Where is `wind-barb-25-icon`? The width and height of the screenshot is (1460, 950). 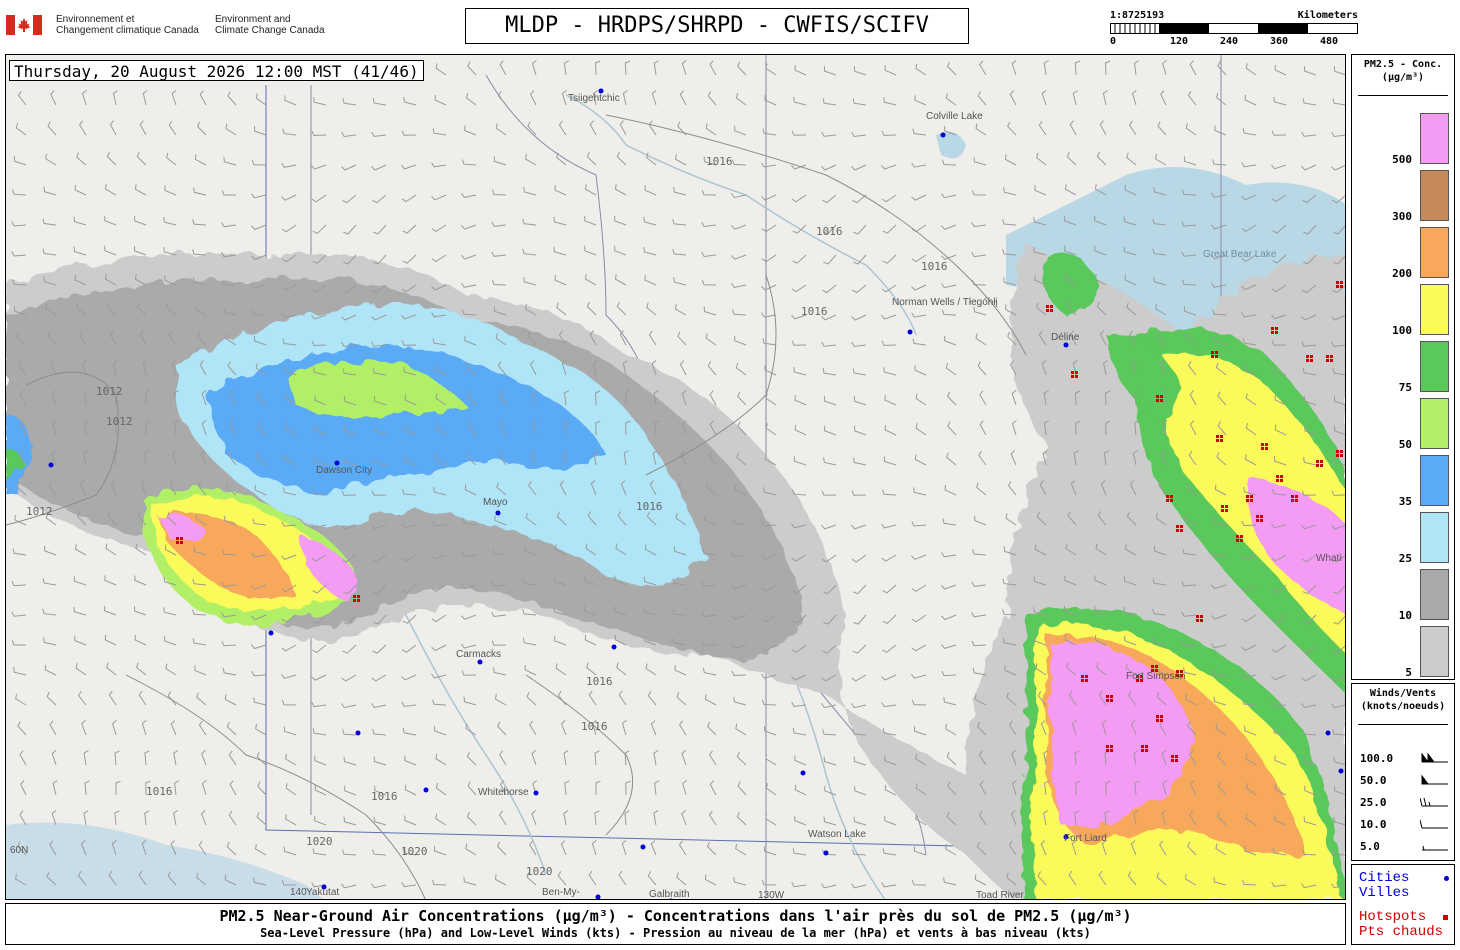 wind-barb-25-icon is located at coordinates (1434, 802).